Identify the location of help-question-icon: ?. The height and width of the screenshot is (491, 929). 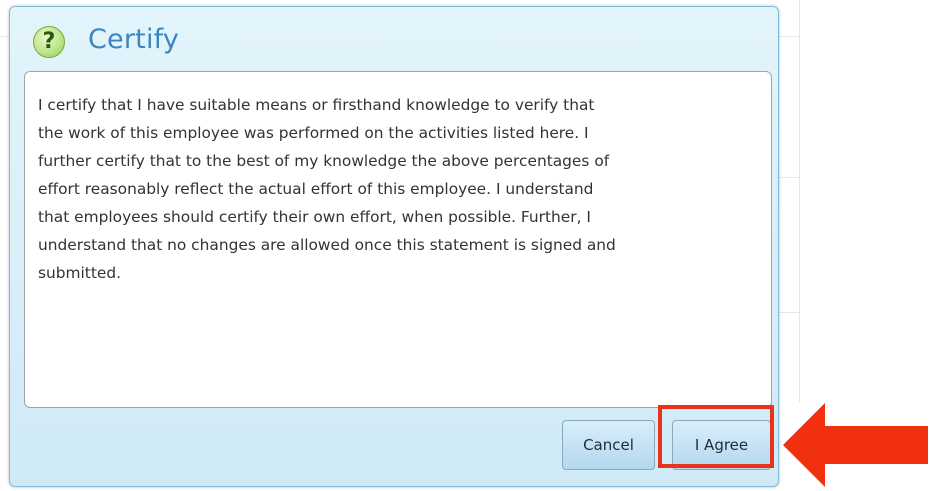
(49, 42).